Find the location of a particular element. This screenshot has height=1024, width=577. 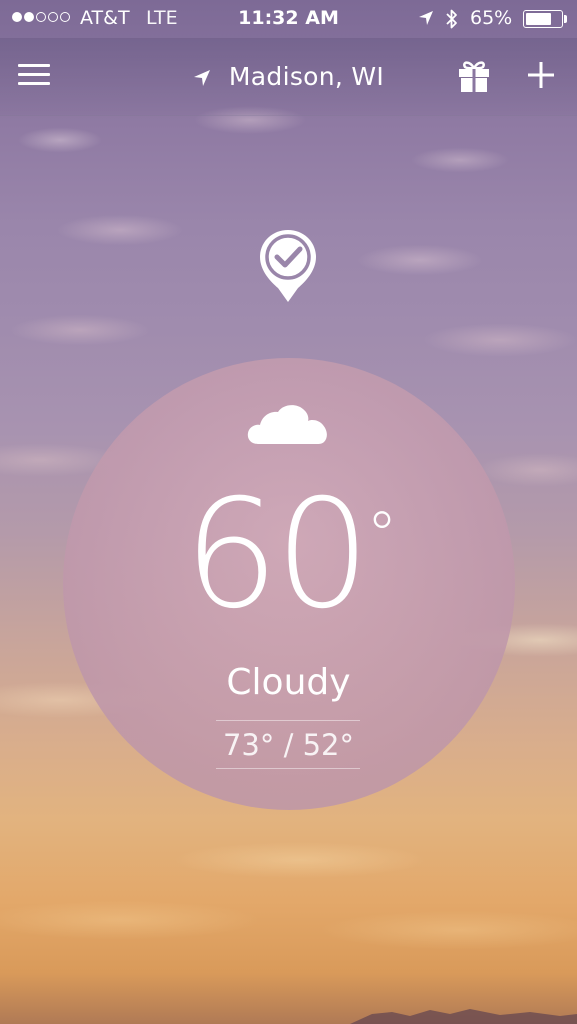

plus-icon is located at coordinates (541, 75).